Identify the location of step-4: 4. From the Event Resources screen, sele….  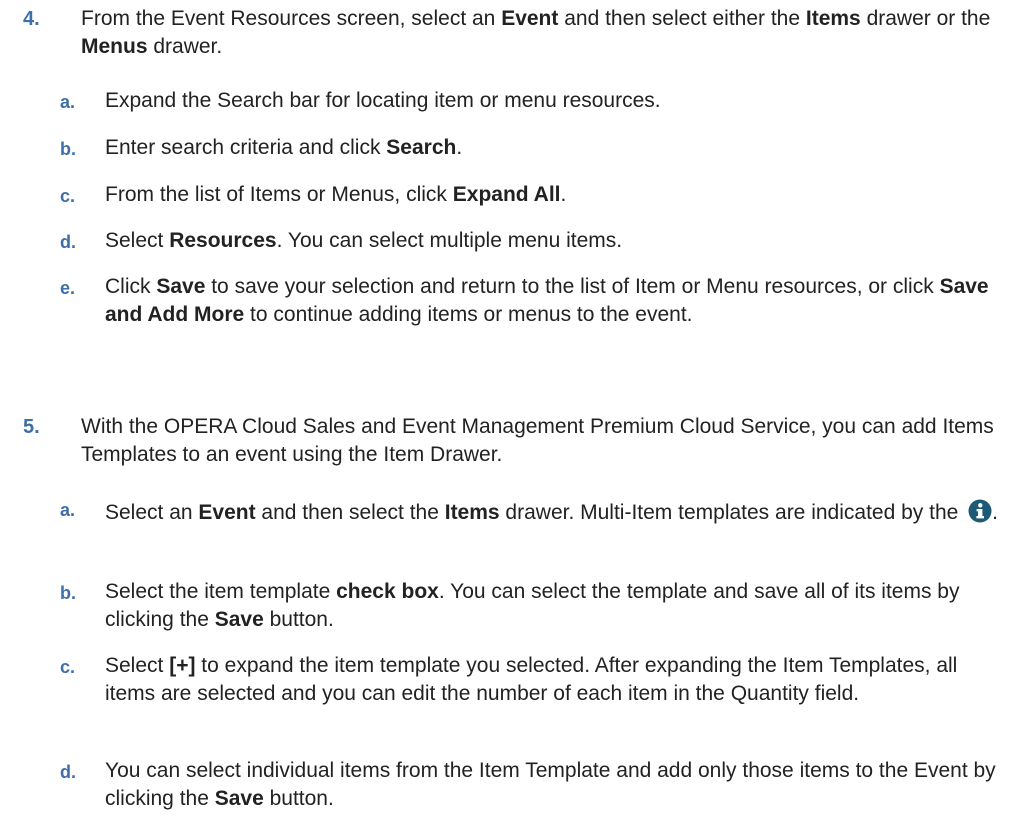
(514, 33).